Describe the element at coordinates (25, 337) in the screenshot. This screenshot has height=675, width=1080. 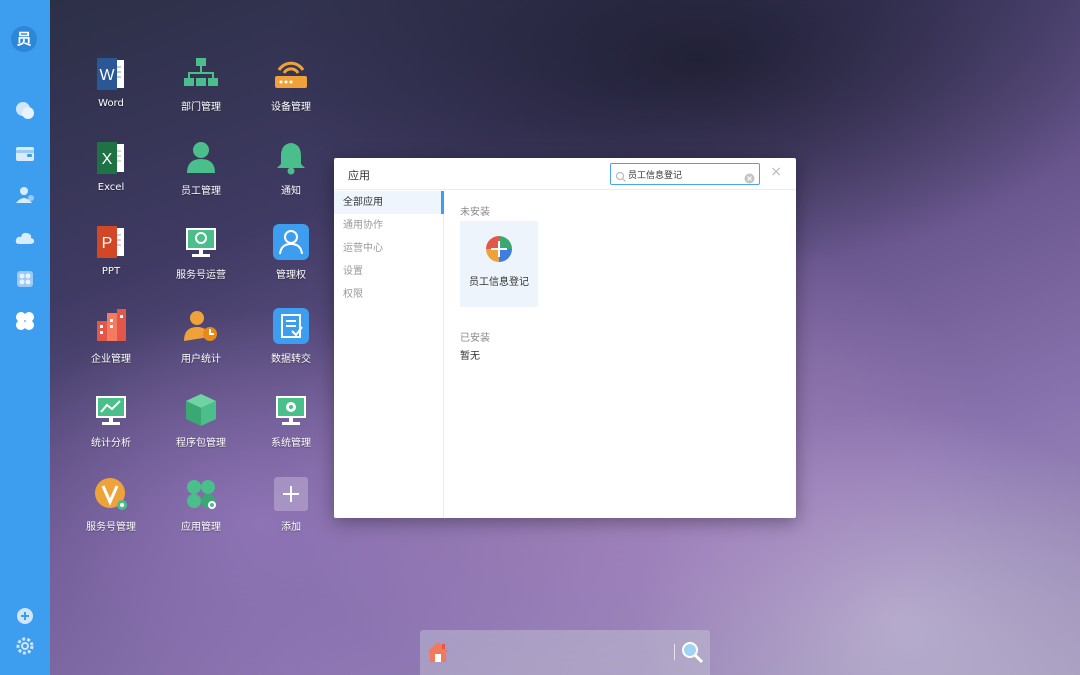
I see `sidebar: 员` at that location.